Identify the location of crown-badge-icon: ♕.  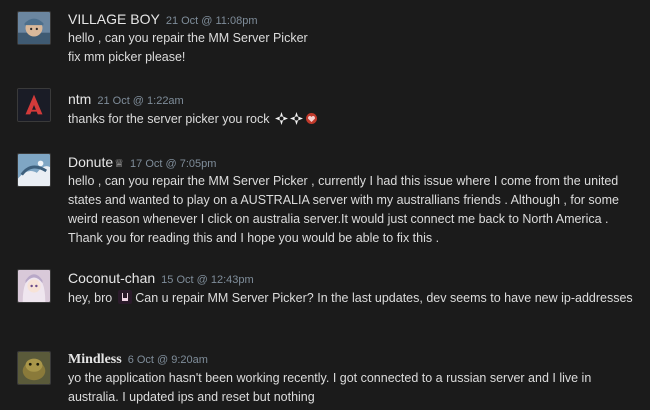
(119, 164).